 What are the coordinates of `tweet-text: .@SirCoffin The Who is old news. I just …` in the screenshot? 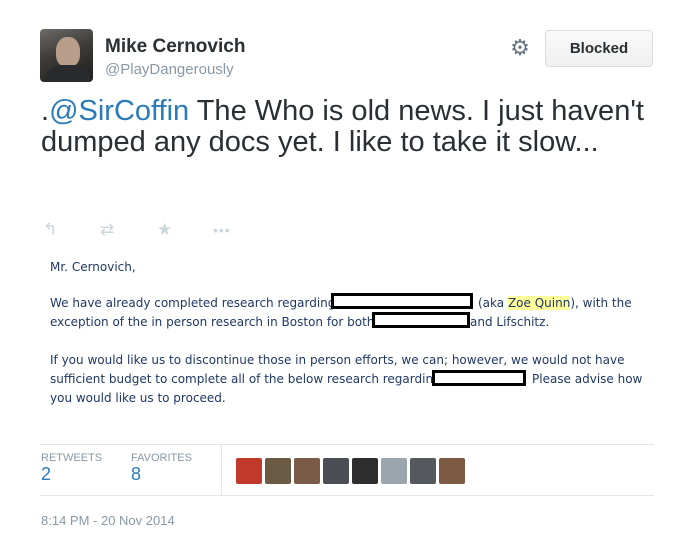 It's located at (351, 127).